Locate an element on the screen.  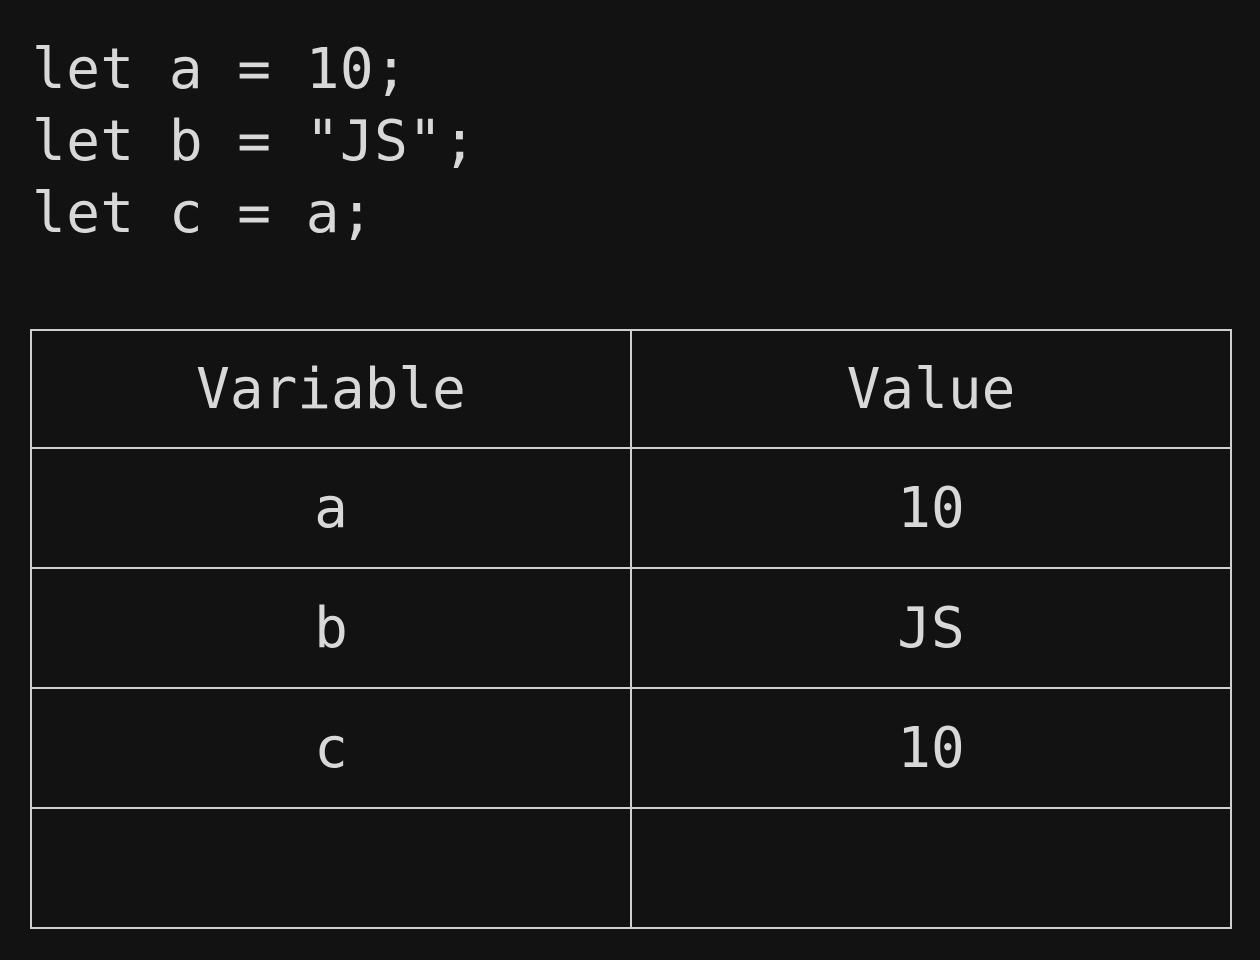
table-row is located at coordinates (631, 868).